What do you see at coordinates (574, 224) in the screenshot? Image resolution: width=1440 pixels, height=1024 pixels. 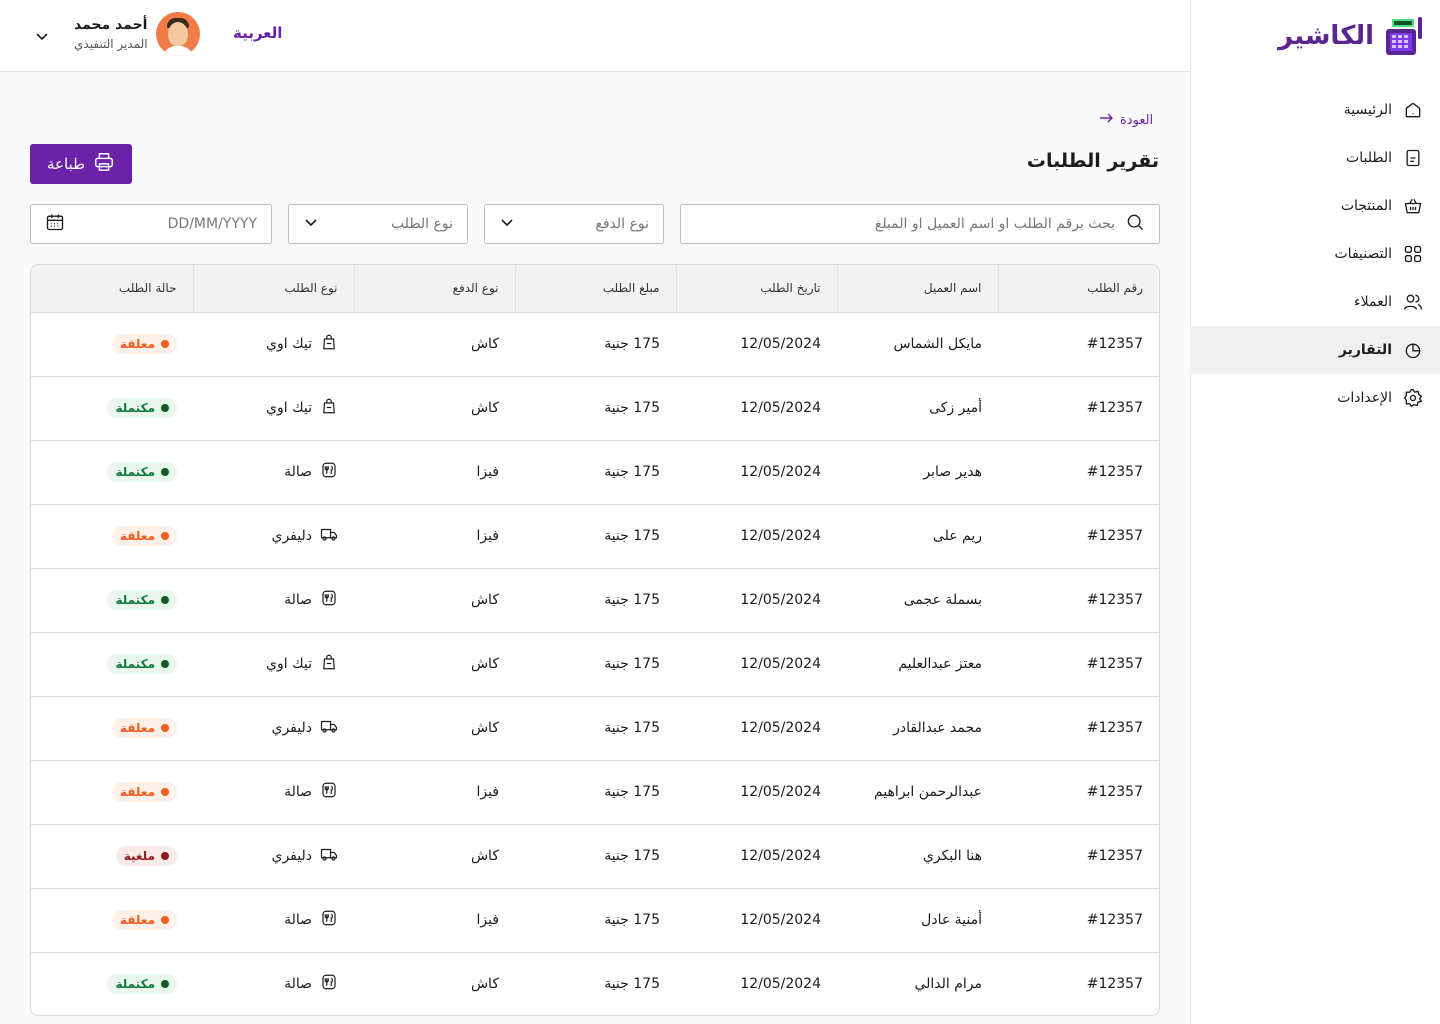 I see `payment-type-select: نوع الدفع` at bounding box center [574, 224].